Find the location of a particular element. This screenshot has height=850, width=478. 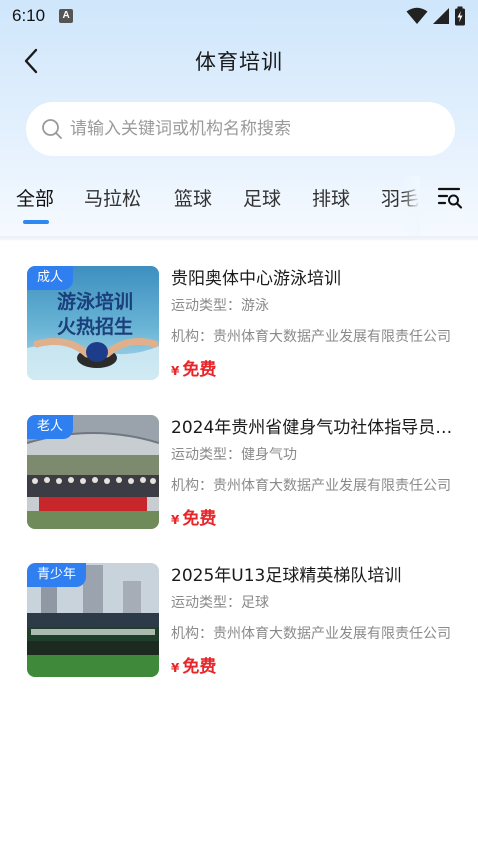

filter-button is located at coordinates (450, 198).